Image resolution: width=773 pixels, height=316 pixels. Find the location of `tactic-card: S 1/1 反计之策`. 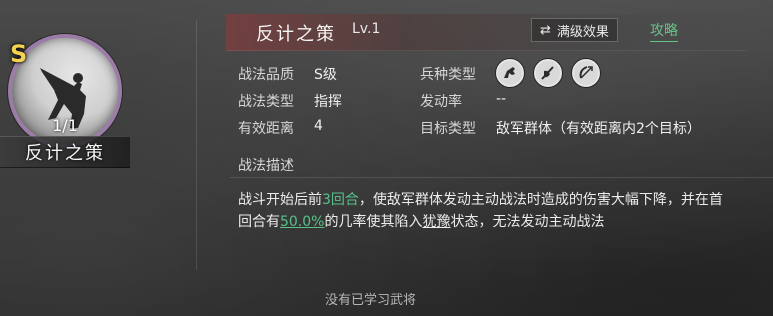

tactic-card: S 1/1 反计之策 is located at coordinates (70, 98).